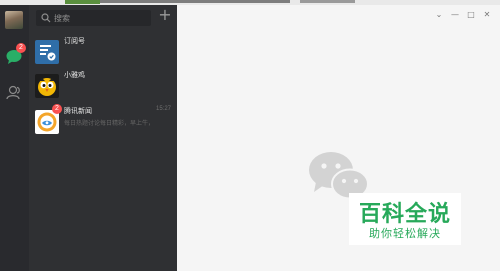 Image resolution: width=500 pixels, height=271 pixels. Describe the element at coordinates (195, 1) in the screenshot. I see `strip-segment-dark` at that location.